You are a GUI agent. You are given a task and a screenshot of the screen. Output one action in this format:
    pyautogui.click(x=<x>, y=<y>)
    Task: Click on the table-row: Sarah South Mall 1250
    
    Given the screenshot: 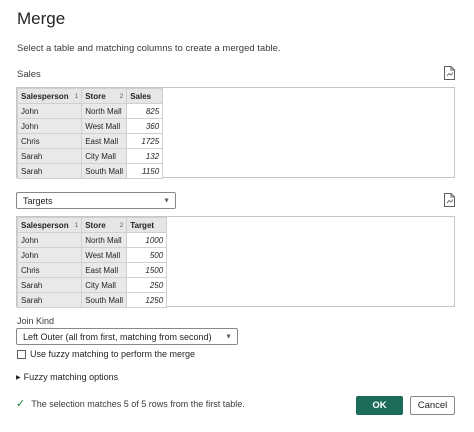 What is the action you would take?
    pyautogui.click(x=92, y=300)
    